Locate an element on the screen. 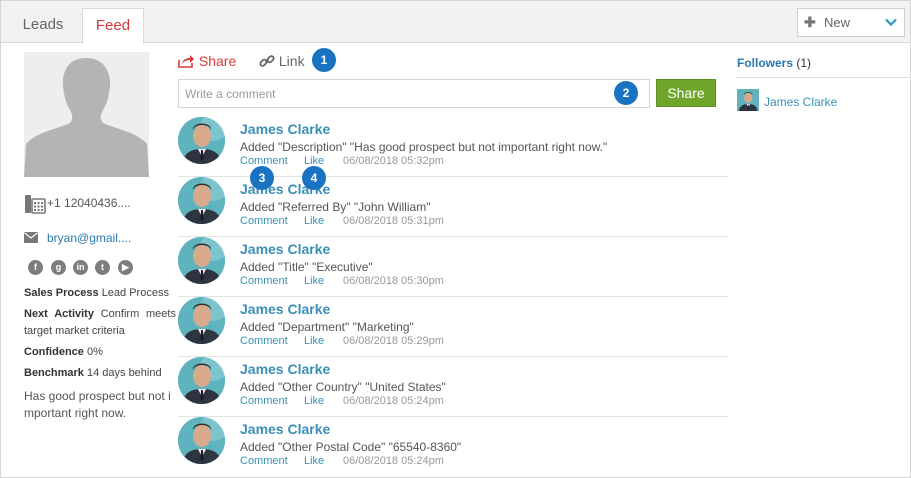  comment-input is located at coordinates (414, 93).